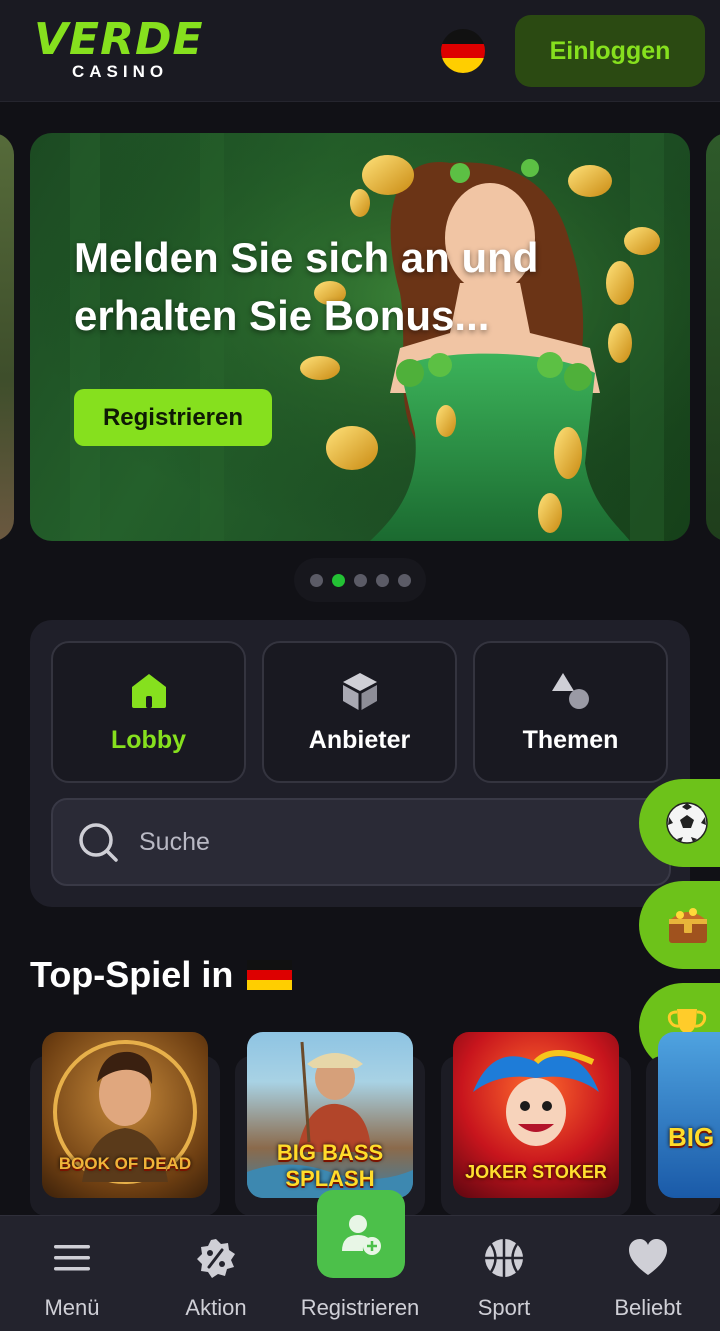 The width and height of the screenshot is (720, 1331). Describe the element at coordinates (216, 1258) in the screenshot. I see `discount-badge-icon` at that location.